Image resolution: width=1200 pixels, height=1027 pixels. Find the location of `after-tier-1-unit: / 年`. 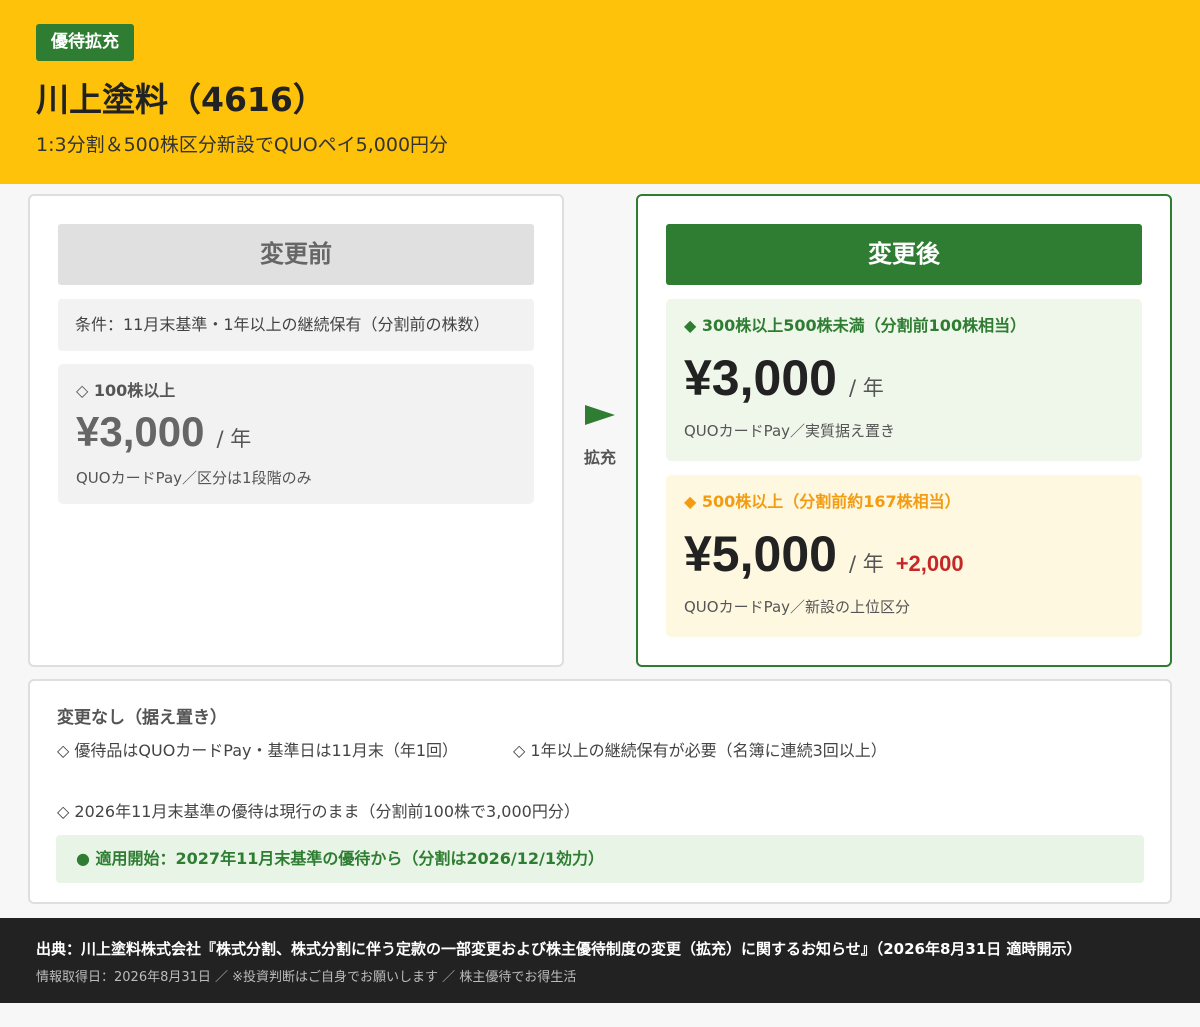

after-tier-1-unit: / 年 is located at coordinates (866, 388).